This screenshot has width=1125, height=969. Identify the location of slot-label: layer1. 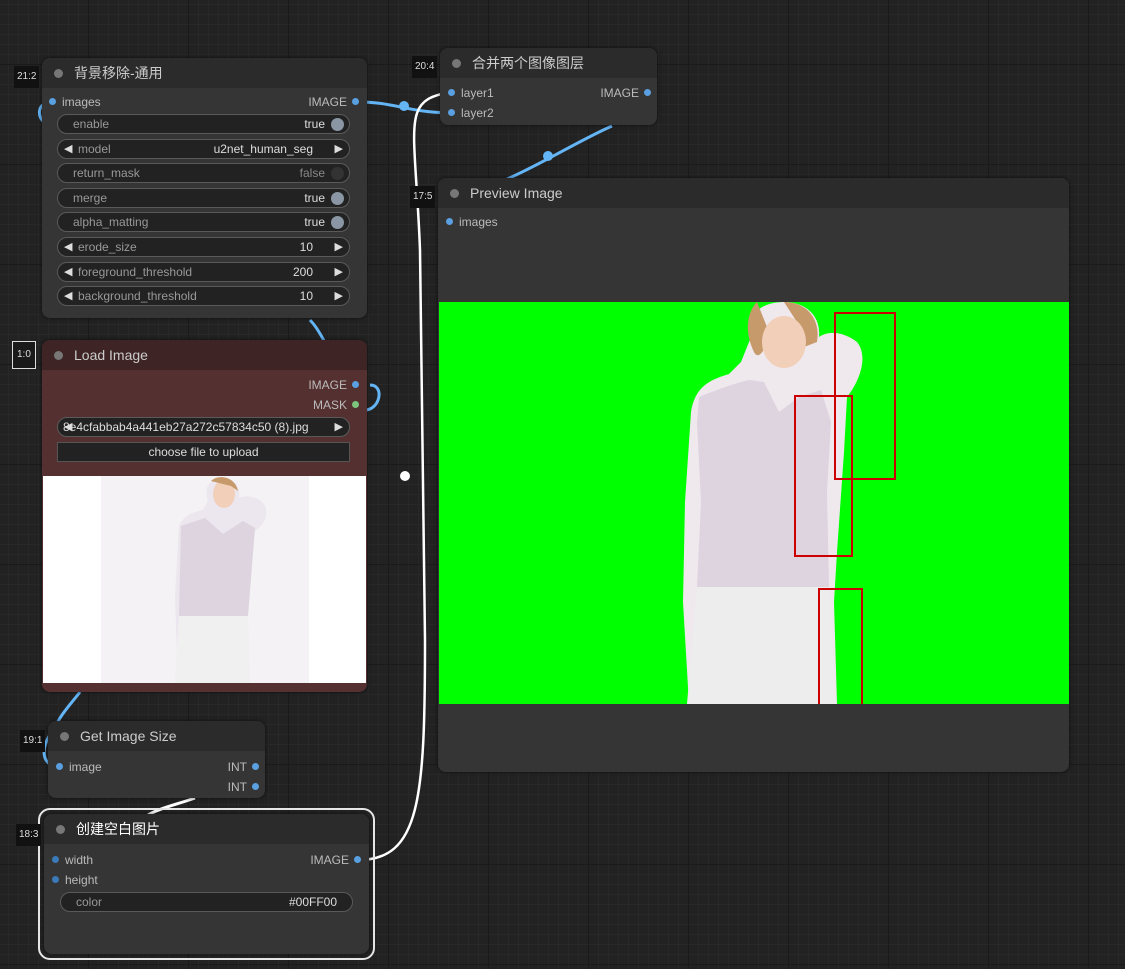
(477, 93).